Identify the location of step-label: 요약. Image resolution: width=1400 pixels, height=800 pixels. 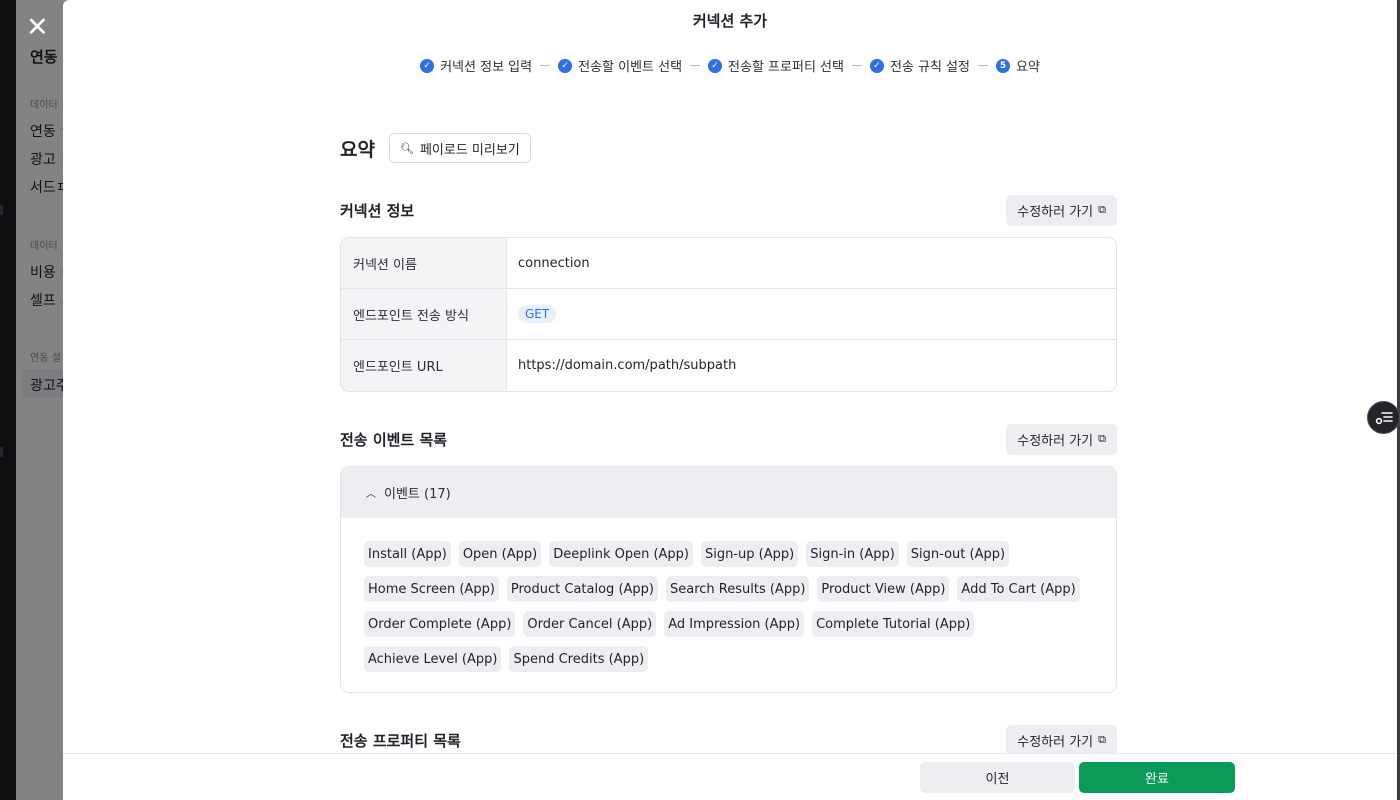
(1027, 67).